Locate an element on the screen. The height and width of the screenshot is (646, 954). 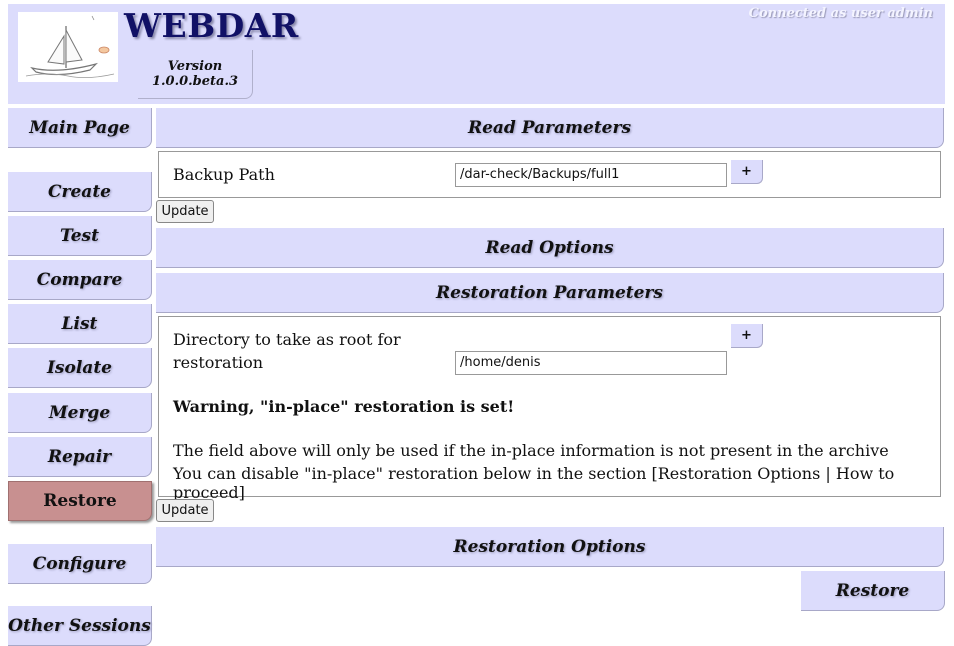
in-place-warning: Warning, "in-place" restoration is set! is located at coordinates (344, 406).